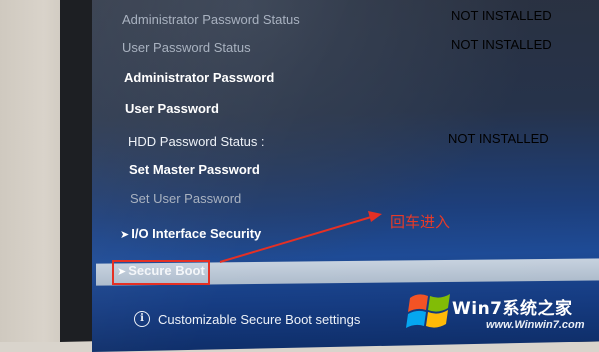  I want to click on menu-item-label: Administrator Password Status, so click(211, 19).